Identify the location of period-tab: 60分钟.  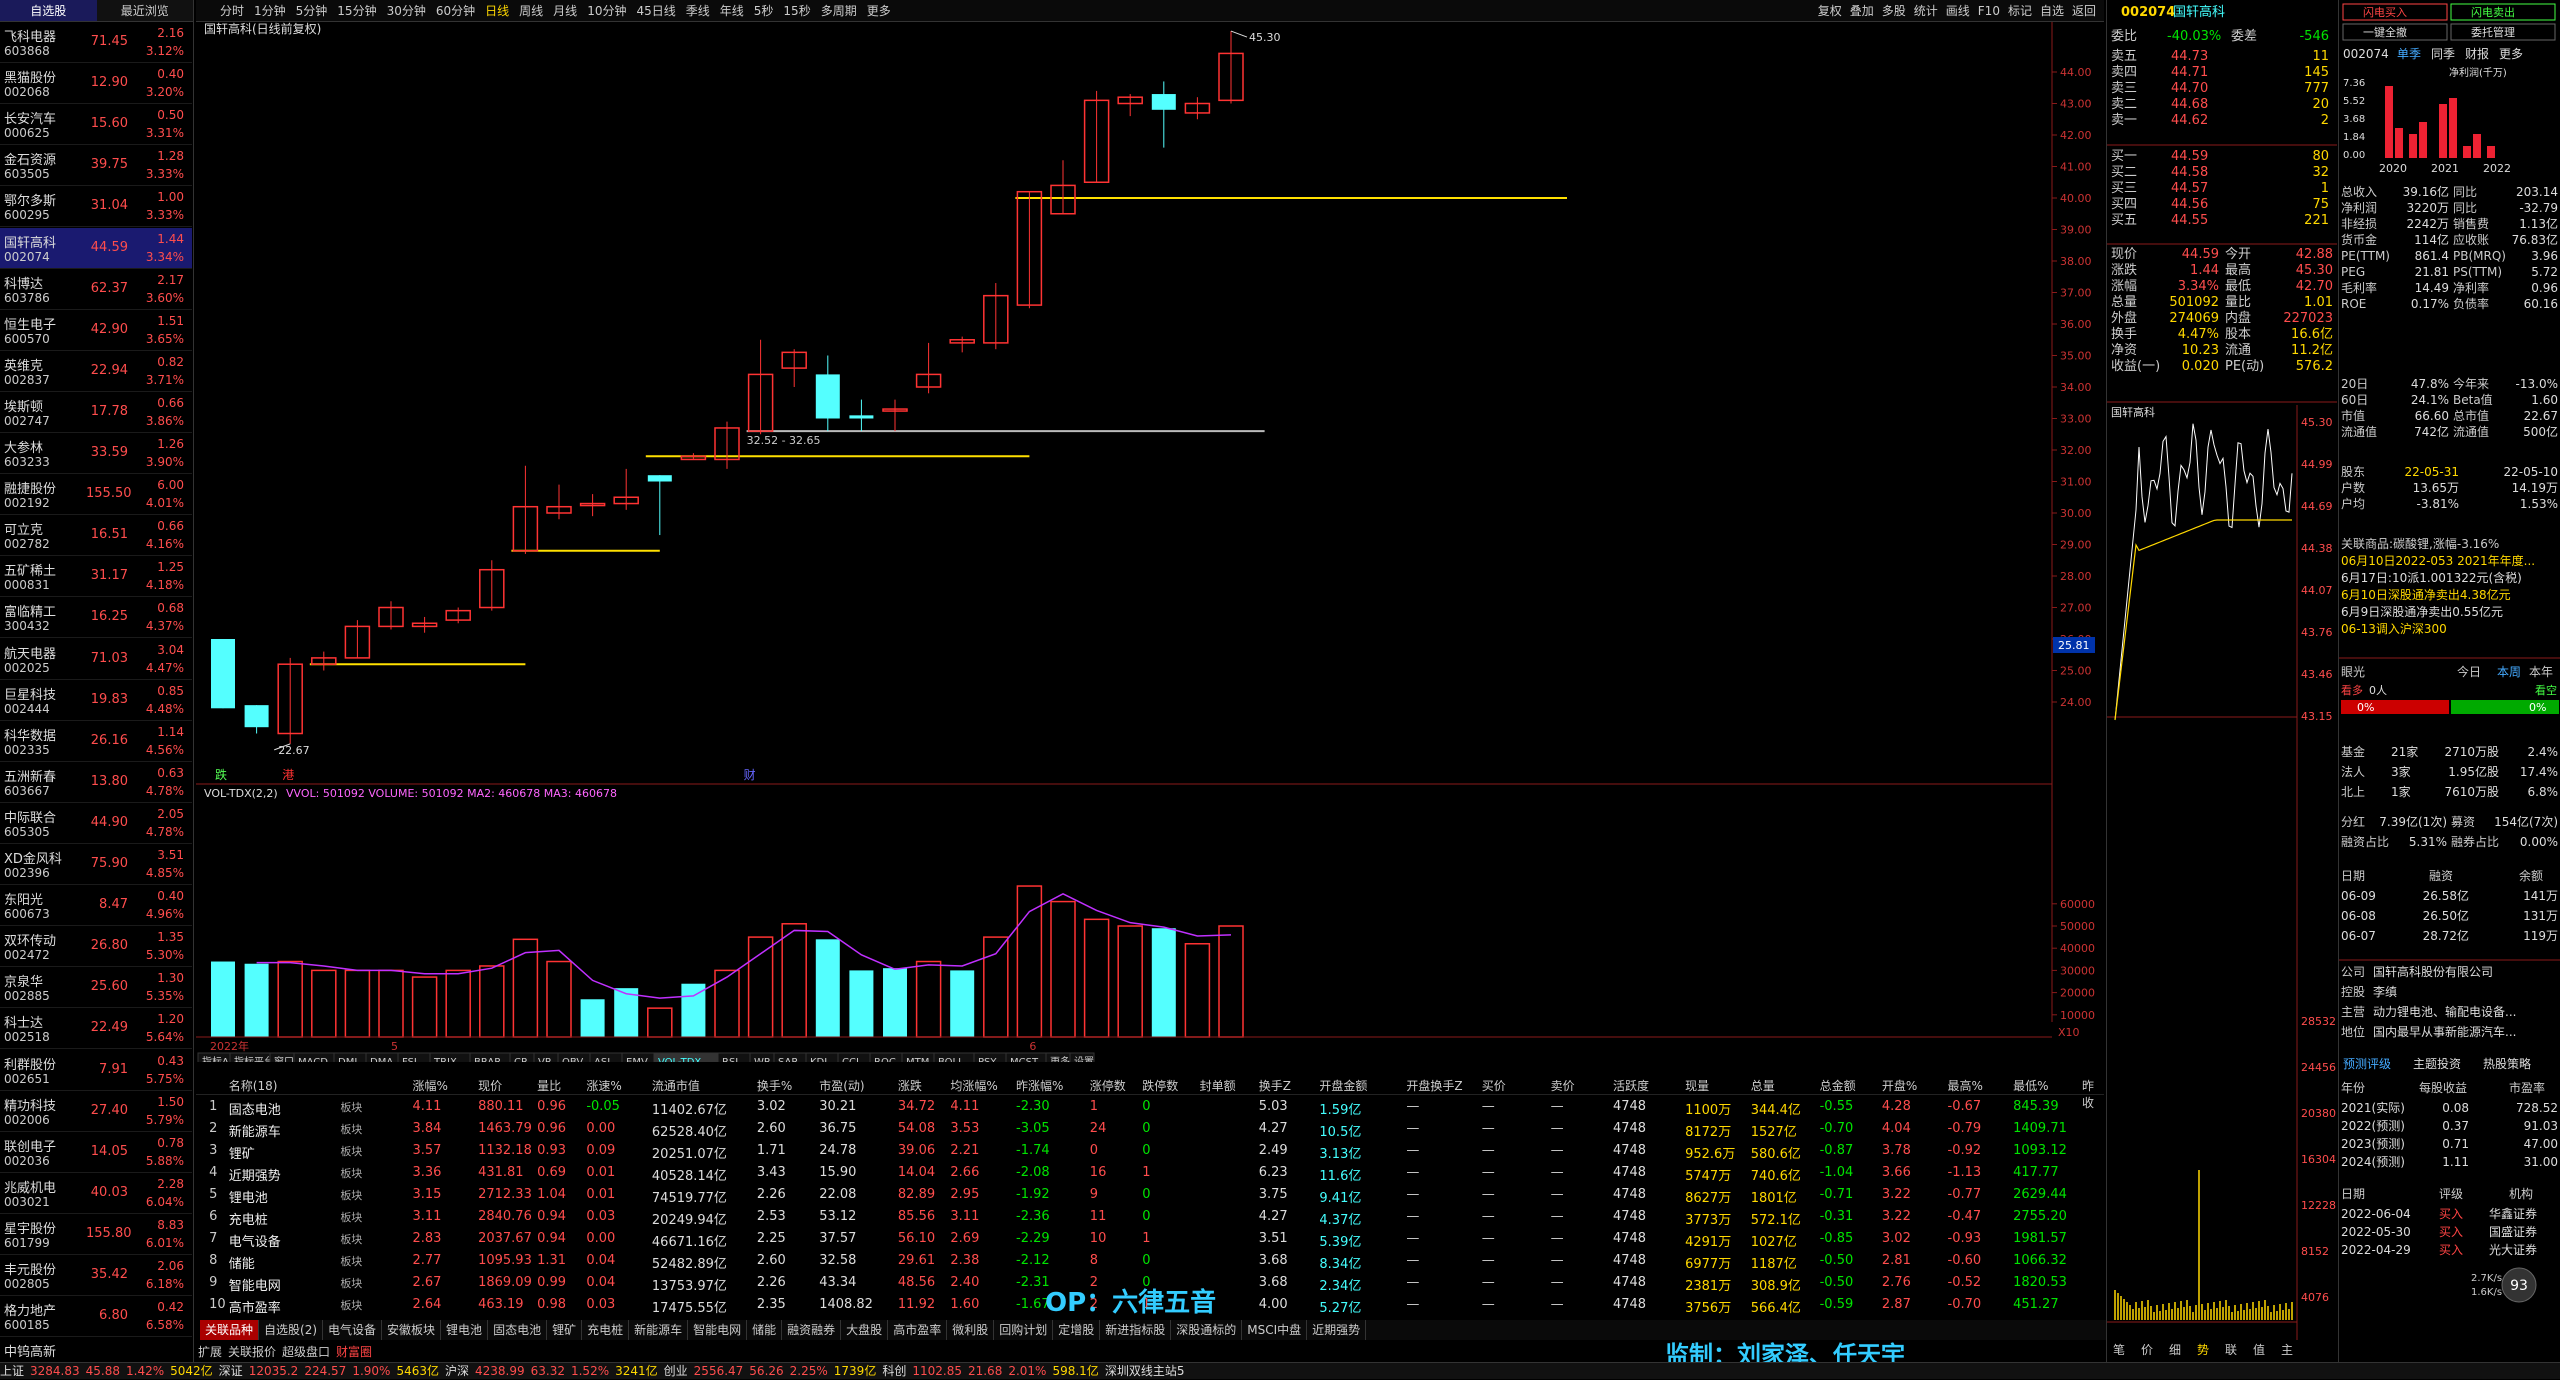
(455, 11).